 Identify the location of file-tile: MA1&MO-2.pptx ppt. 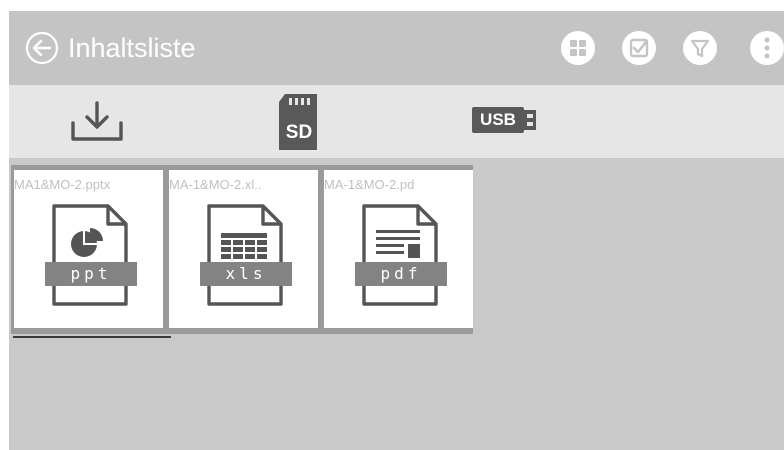
(88, 249).